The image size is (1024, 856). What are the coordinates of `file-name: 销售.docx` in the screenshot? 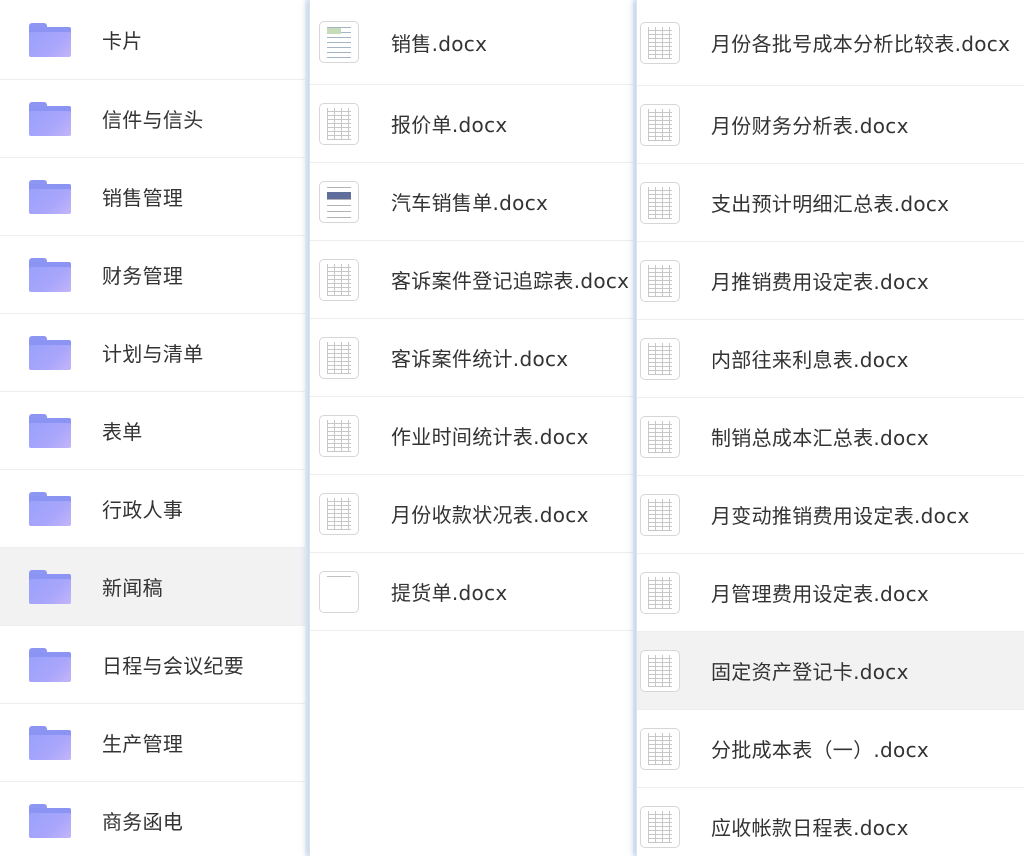 It's located at (439, 43).